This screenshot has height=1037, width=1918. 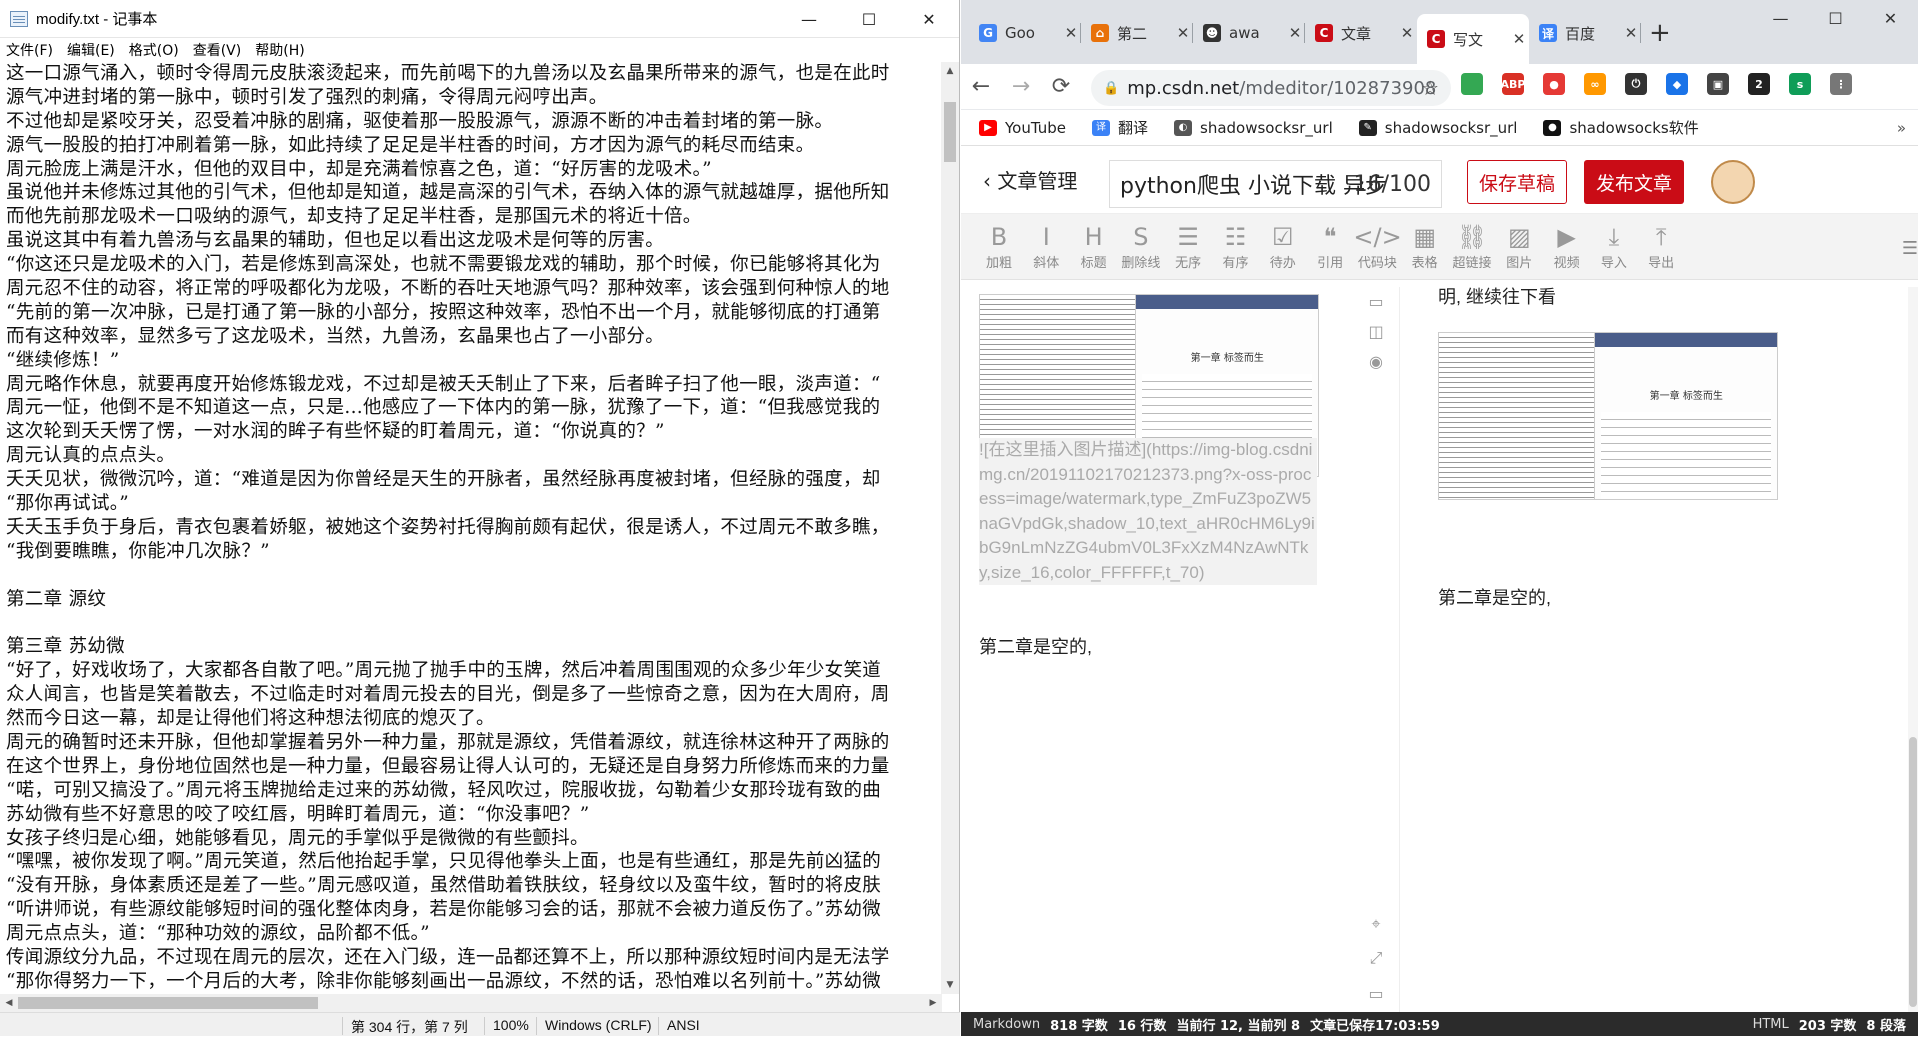 What do you see at coordinates (1472, 84) in the screenshot?
I see `extension-icon` at bounding box center [1472, 84].